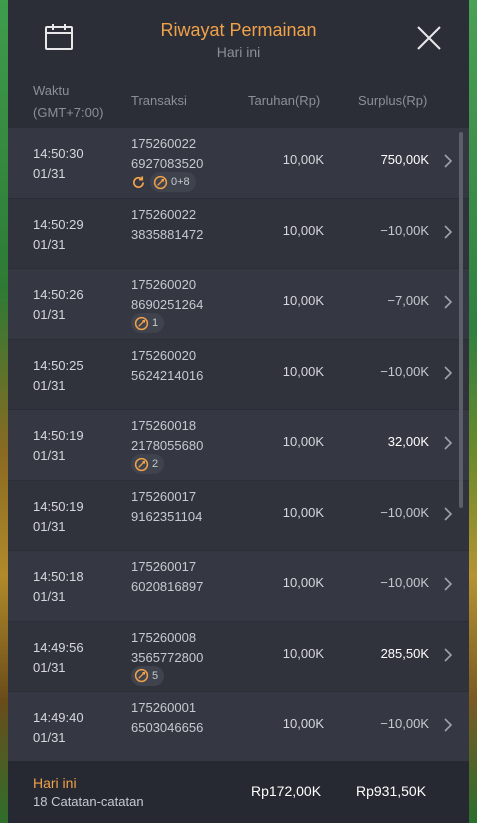 The width and height of the screenshot is (477, 823). I want to click on row-surplus: 750,00K, so click(404, 159).